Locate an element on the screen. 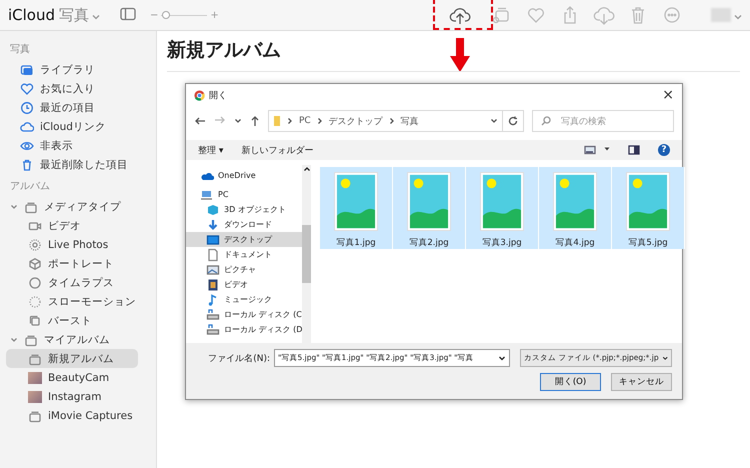  film-icon is located at coordinates (213, 285).